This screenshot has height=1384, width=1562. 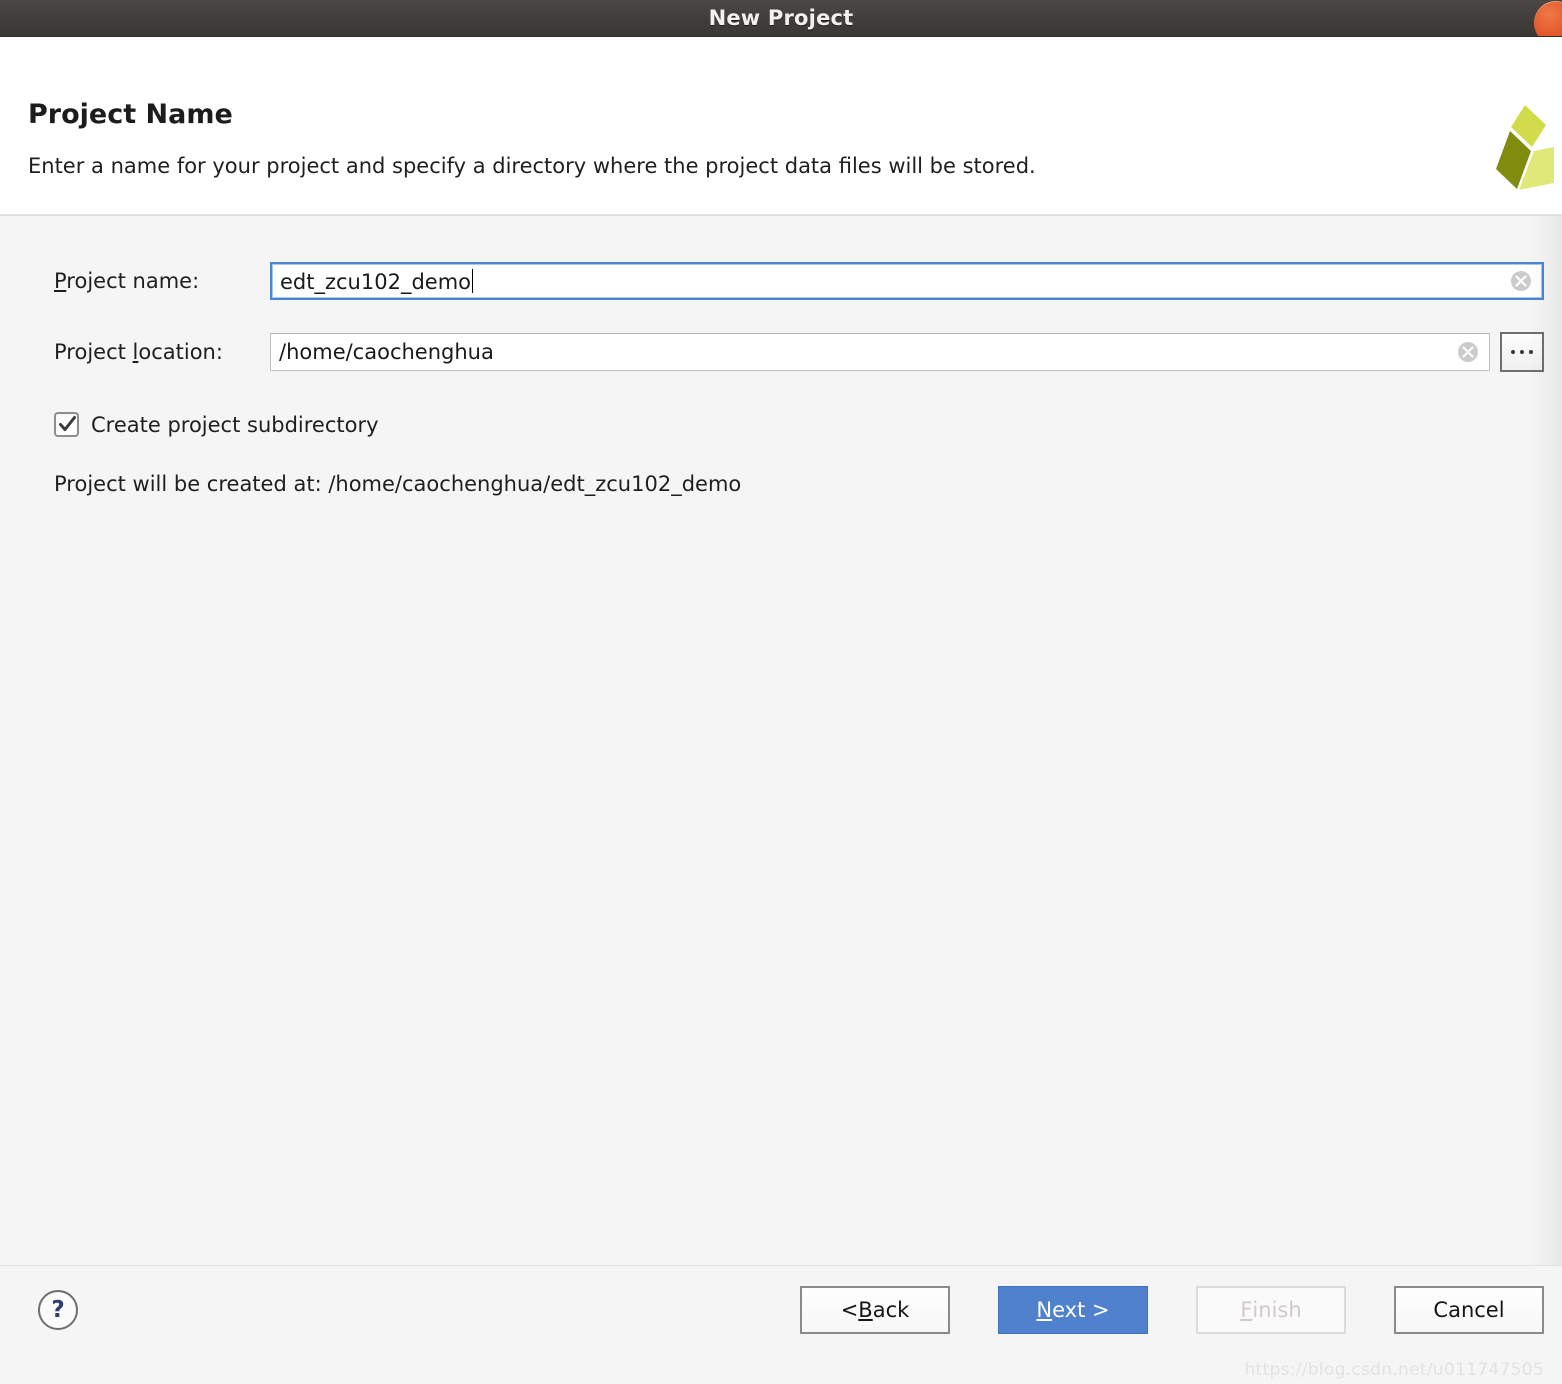 I want to click on back-button: < Back, so click(x=875, y=1310).